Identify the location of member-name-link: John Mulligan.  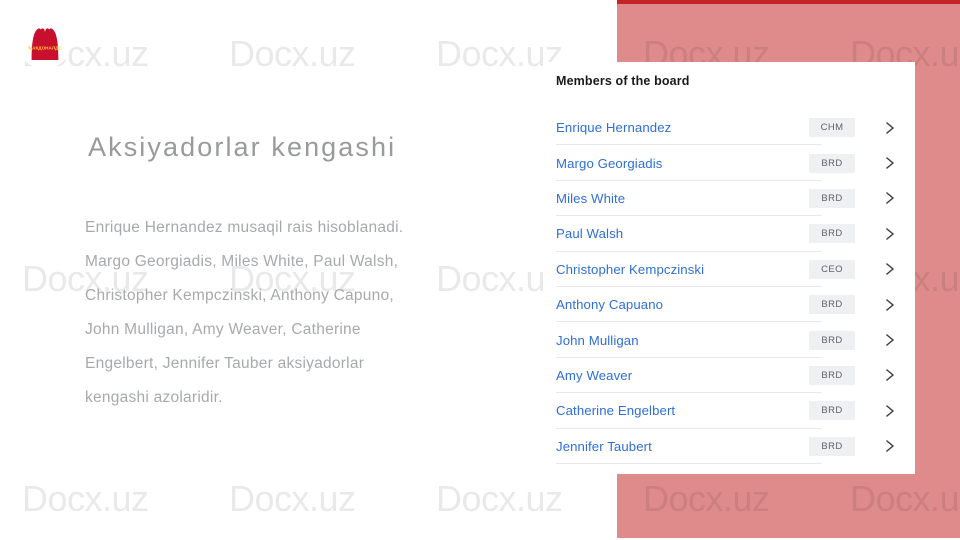
(597, 340).